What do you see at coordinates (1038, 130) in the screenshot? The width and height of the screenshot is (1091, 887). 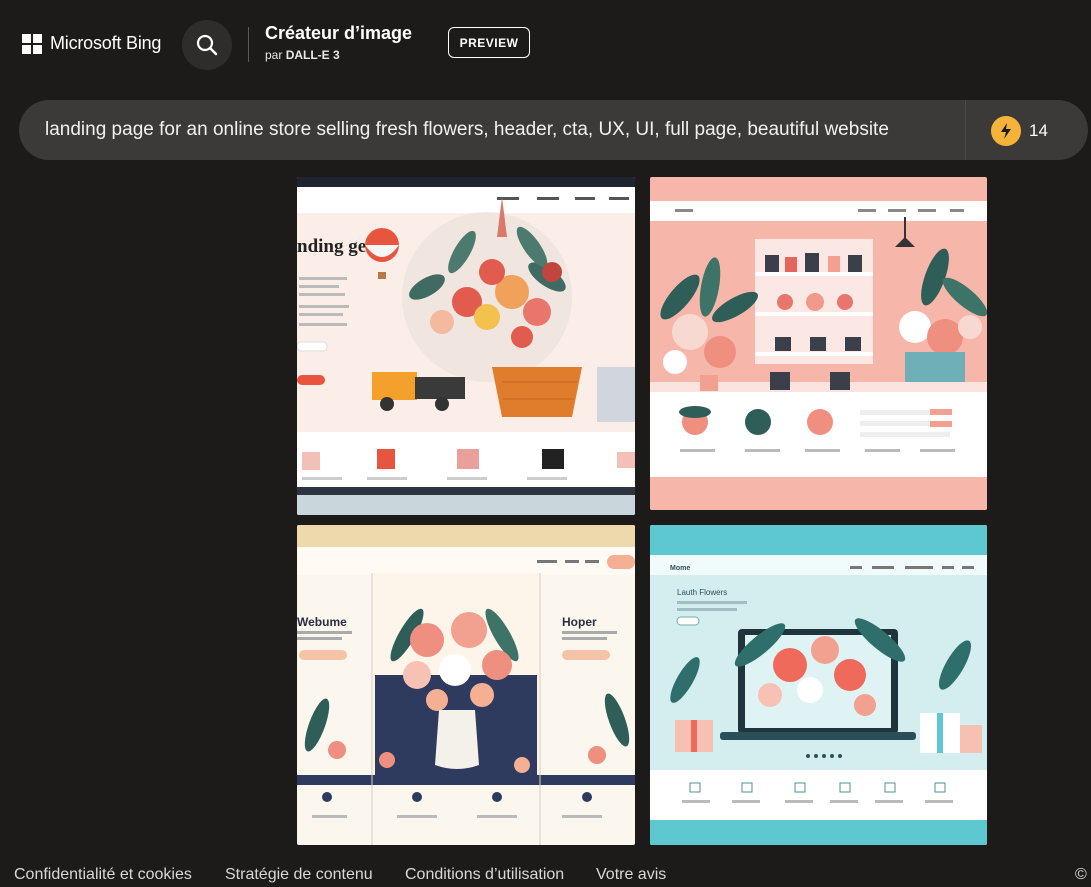 I see `boost-count: 14` at bounding box center [1038, 130].